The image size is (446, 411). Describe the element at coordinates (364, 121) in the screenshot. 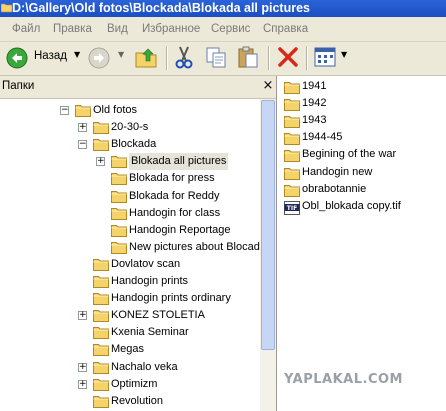

I see `file-list-item: 1943` at that location.